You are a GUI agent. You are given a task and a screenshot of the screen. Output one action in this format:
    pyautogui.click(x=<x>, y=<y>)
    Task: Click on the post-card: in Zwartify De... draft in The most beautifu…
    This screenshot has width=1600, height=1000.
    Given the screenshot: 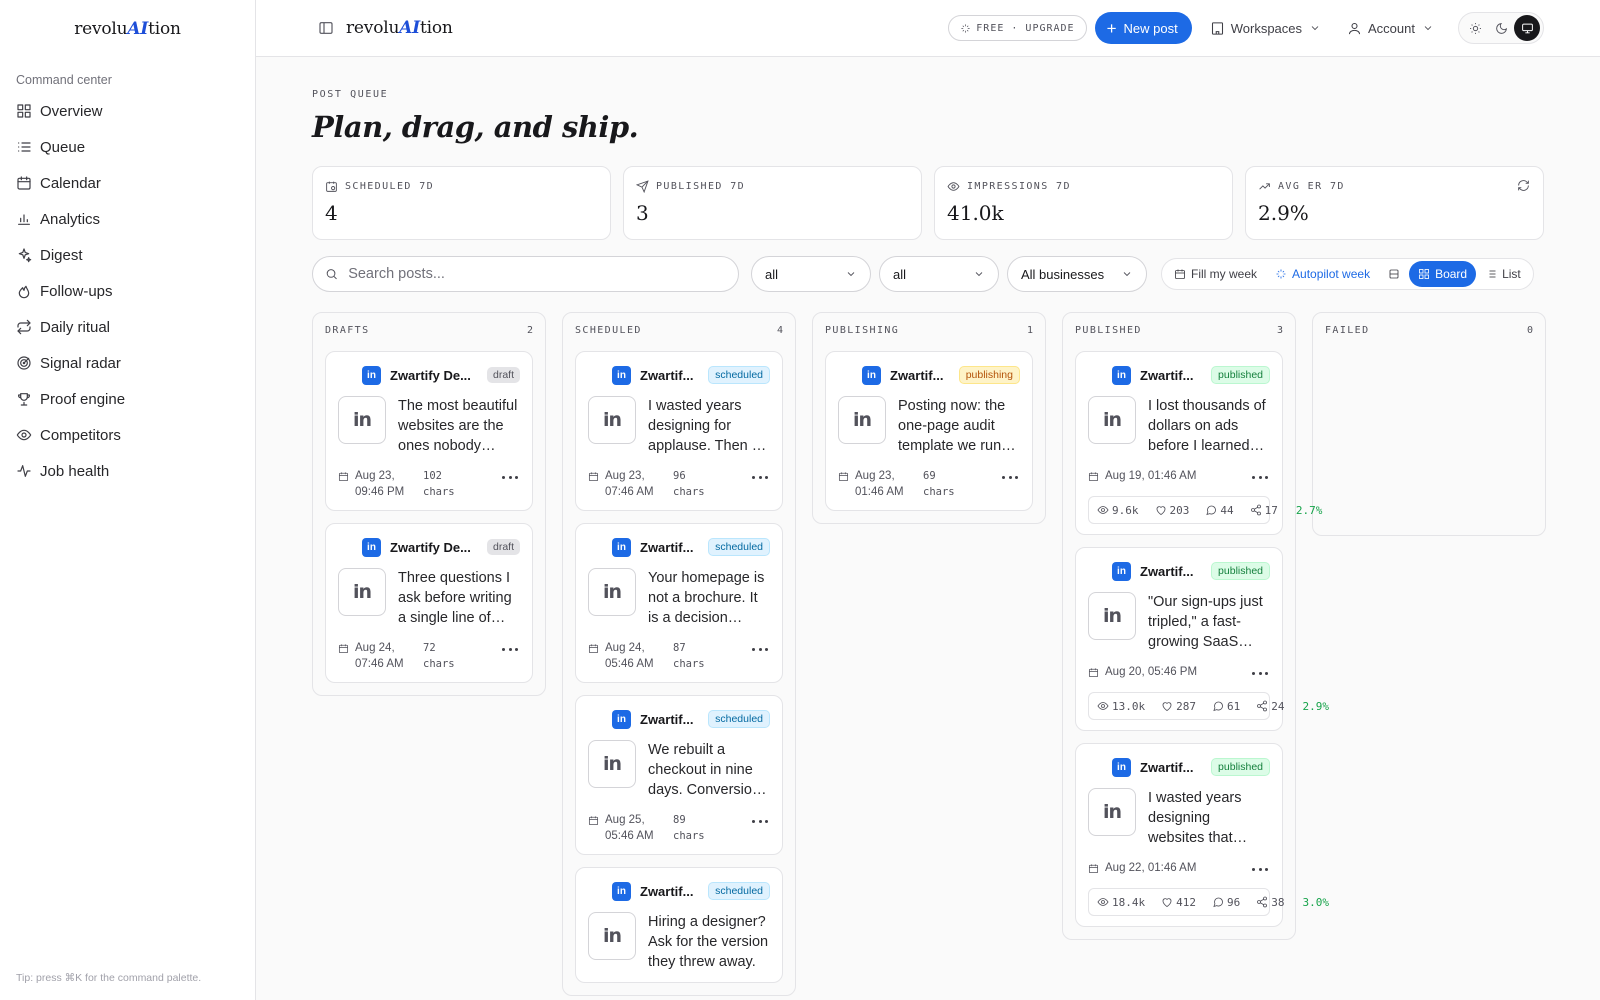 What is the action you would take?
    pyautogui.click(x=429, y=431)
    